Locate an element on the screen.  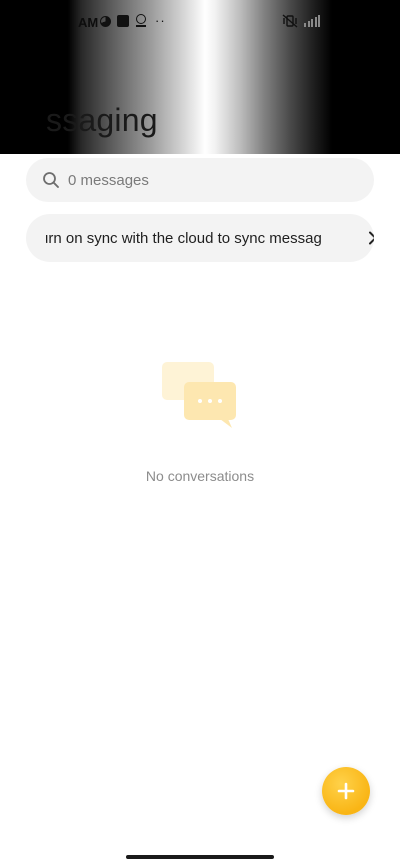
status-notification-icons: ·· is located at coordinates (133, 21).